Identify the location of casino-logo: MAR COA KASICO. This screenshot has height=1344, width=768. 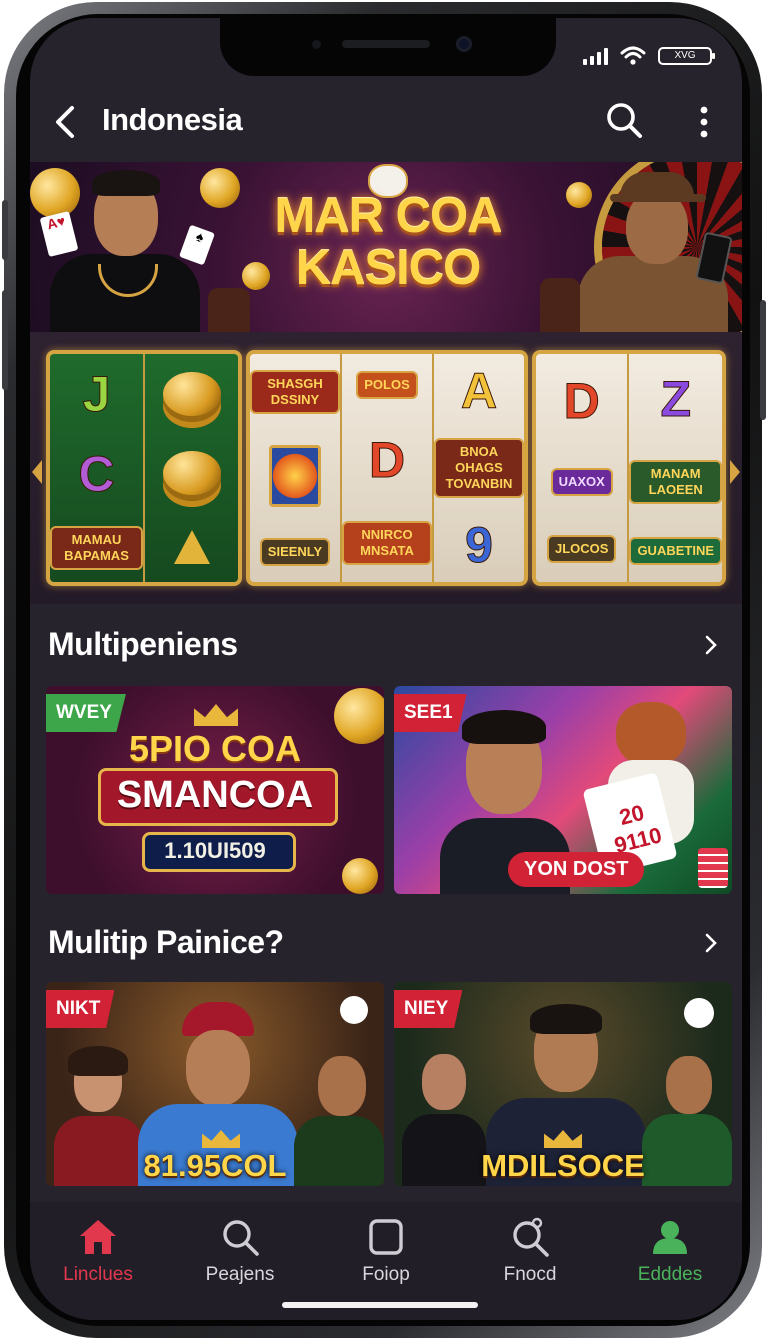
(388, 242).